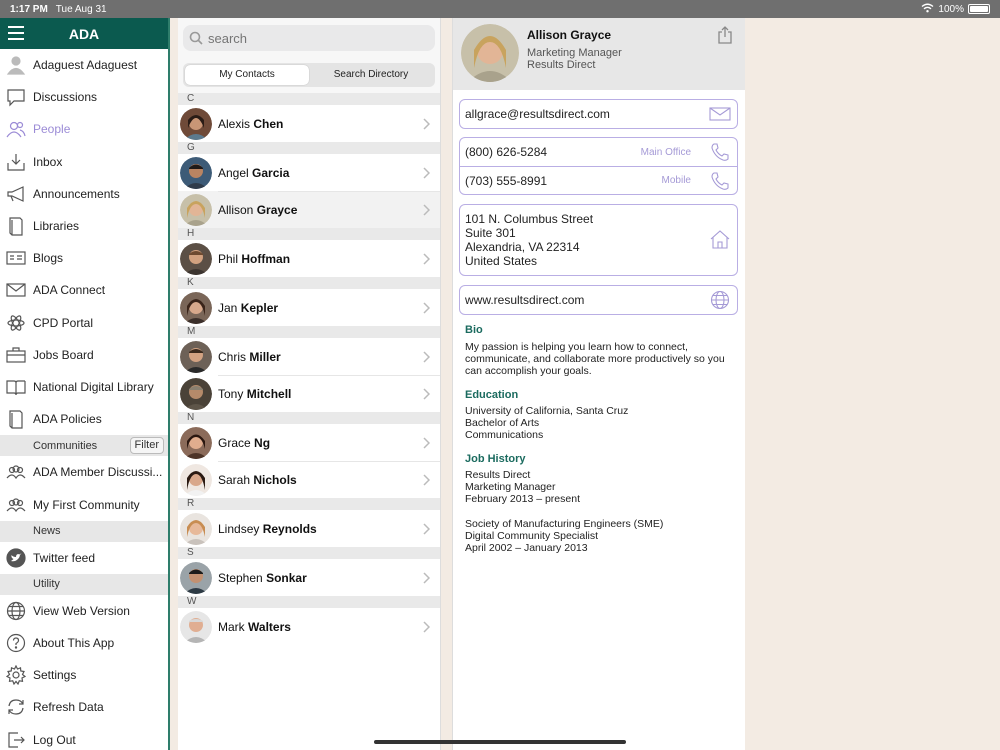 The width and height of the screenshot is (1000, 750). Describe the element at coordinates (84, 707) in the screenshot. I see `sidebar-item-refresh-data: Refresh Data` at that location.